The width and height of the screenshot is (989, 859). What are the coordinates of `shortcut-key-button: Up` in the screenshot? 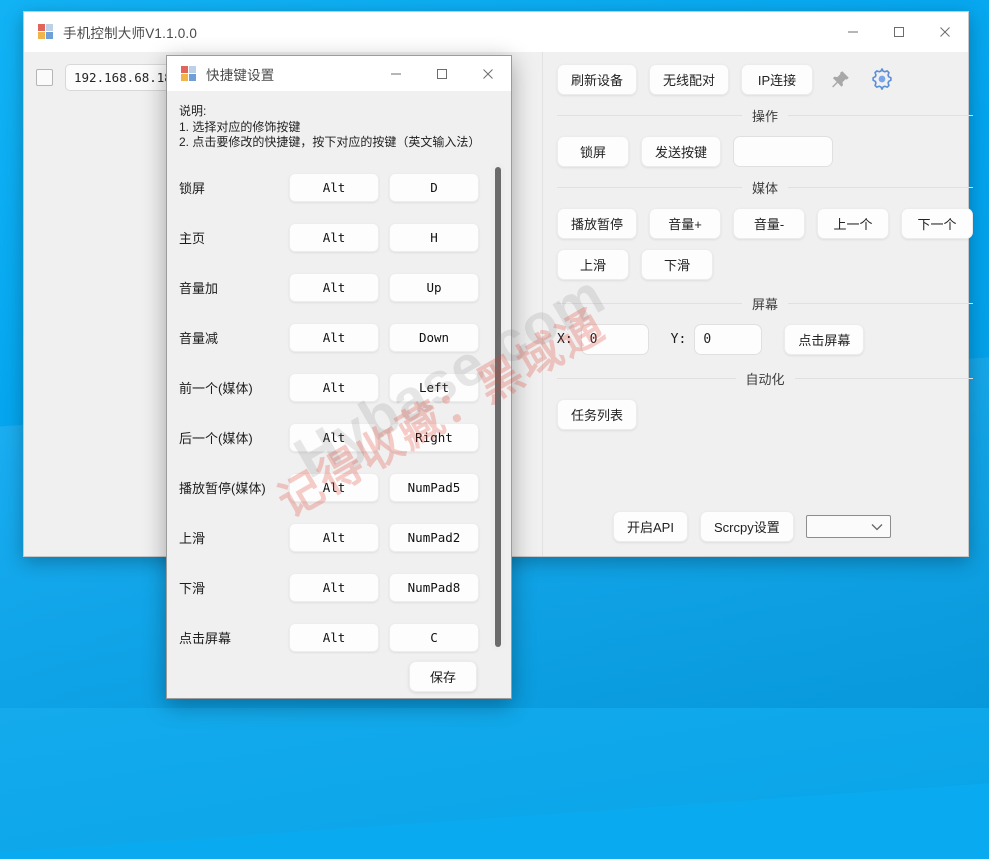 It's located at (434, 287).